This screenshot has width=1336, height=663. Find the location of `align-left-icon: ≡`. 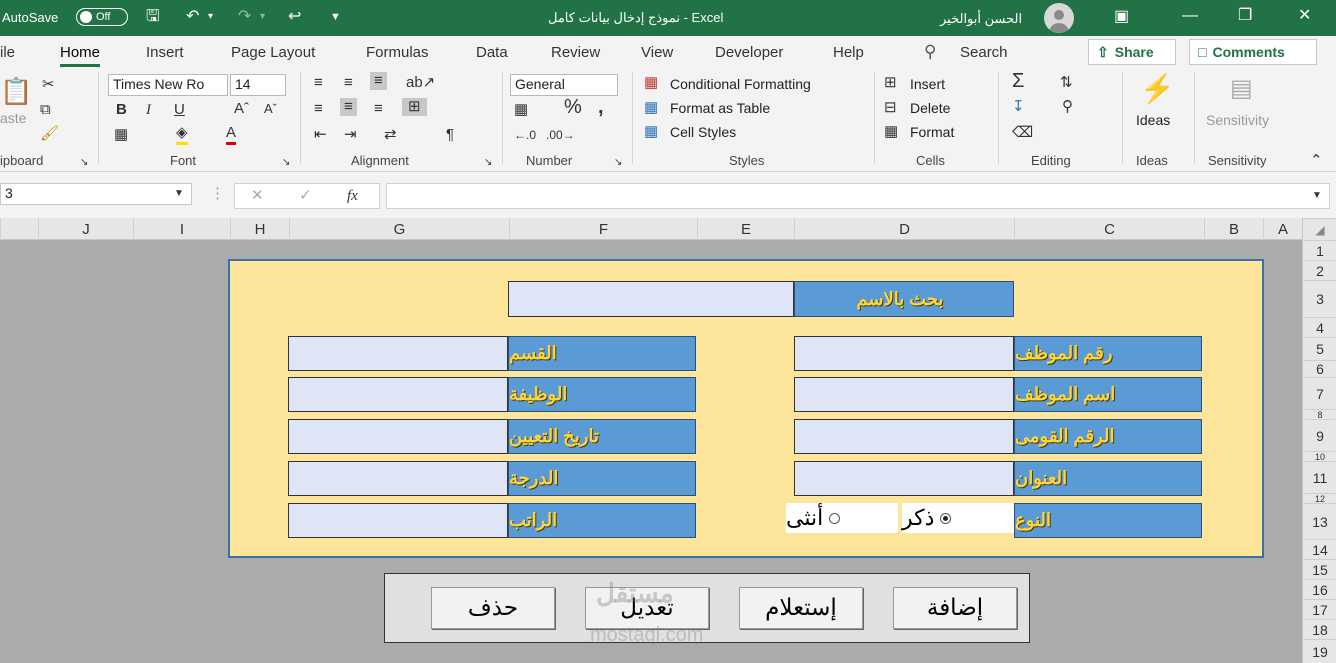

align-left-icon: ≡ is located at coordinates (318, 109).